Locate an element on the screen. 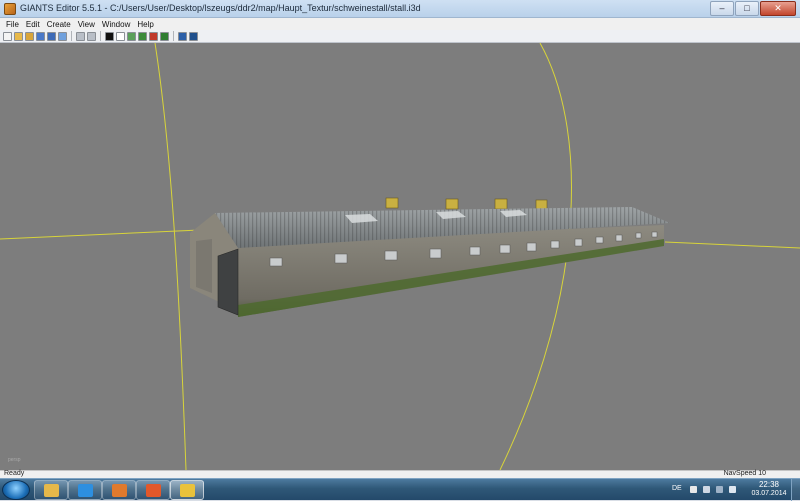  show-desktop-button is located at coordinates (795, 490).